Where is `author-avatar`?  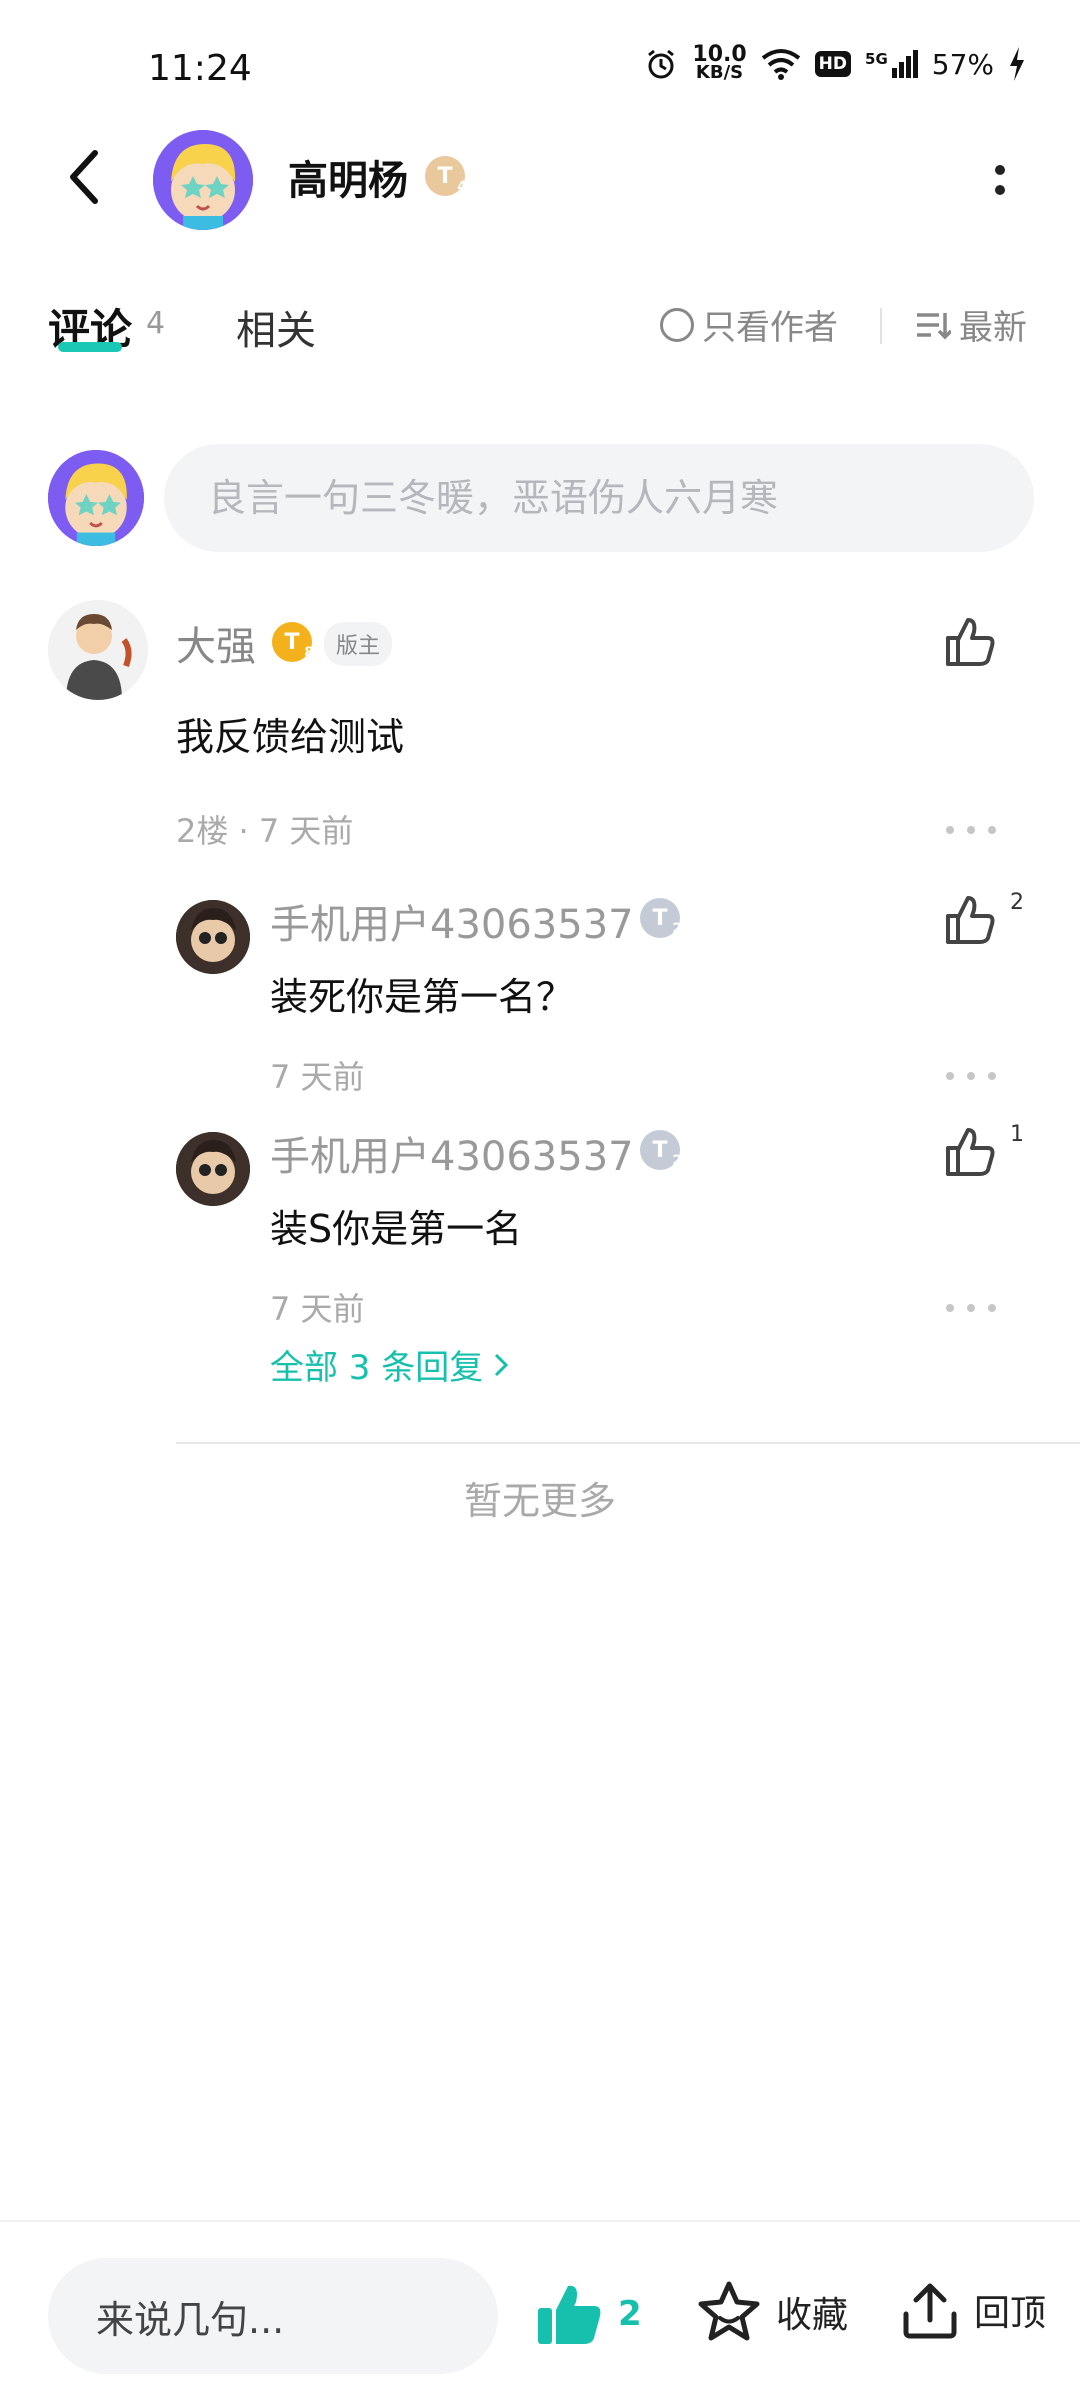 author-avatar is located at coordinates (203, 180).